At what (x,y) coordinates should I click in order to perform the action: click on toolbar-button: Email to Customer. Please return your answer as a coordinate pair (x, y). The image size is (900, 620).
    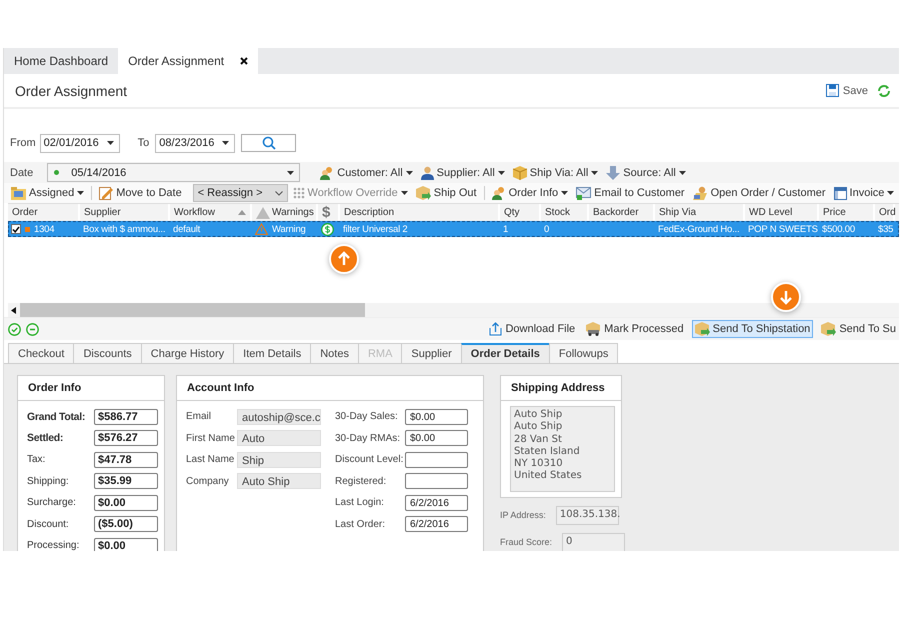
    Looking at the image, I should click on (630, 193).